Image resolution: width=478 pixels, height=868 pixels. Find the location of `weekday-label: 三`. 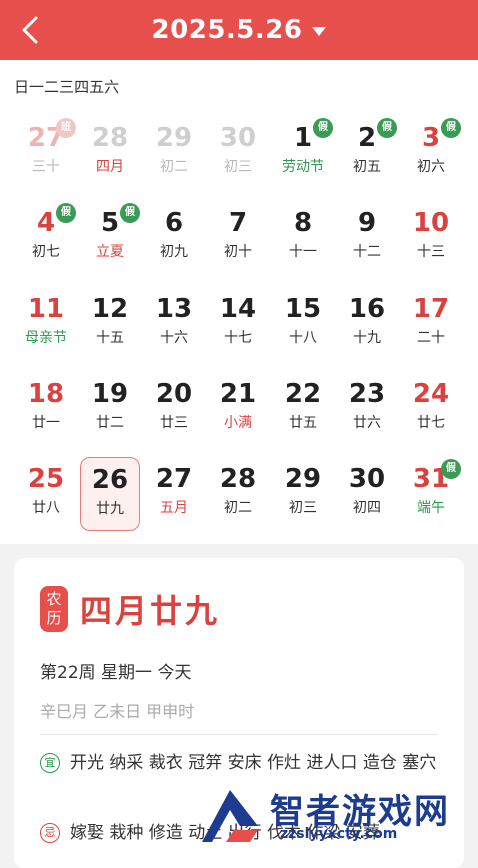

weekday-label: 三 is located at coordinates (67, 87).